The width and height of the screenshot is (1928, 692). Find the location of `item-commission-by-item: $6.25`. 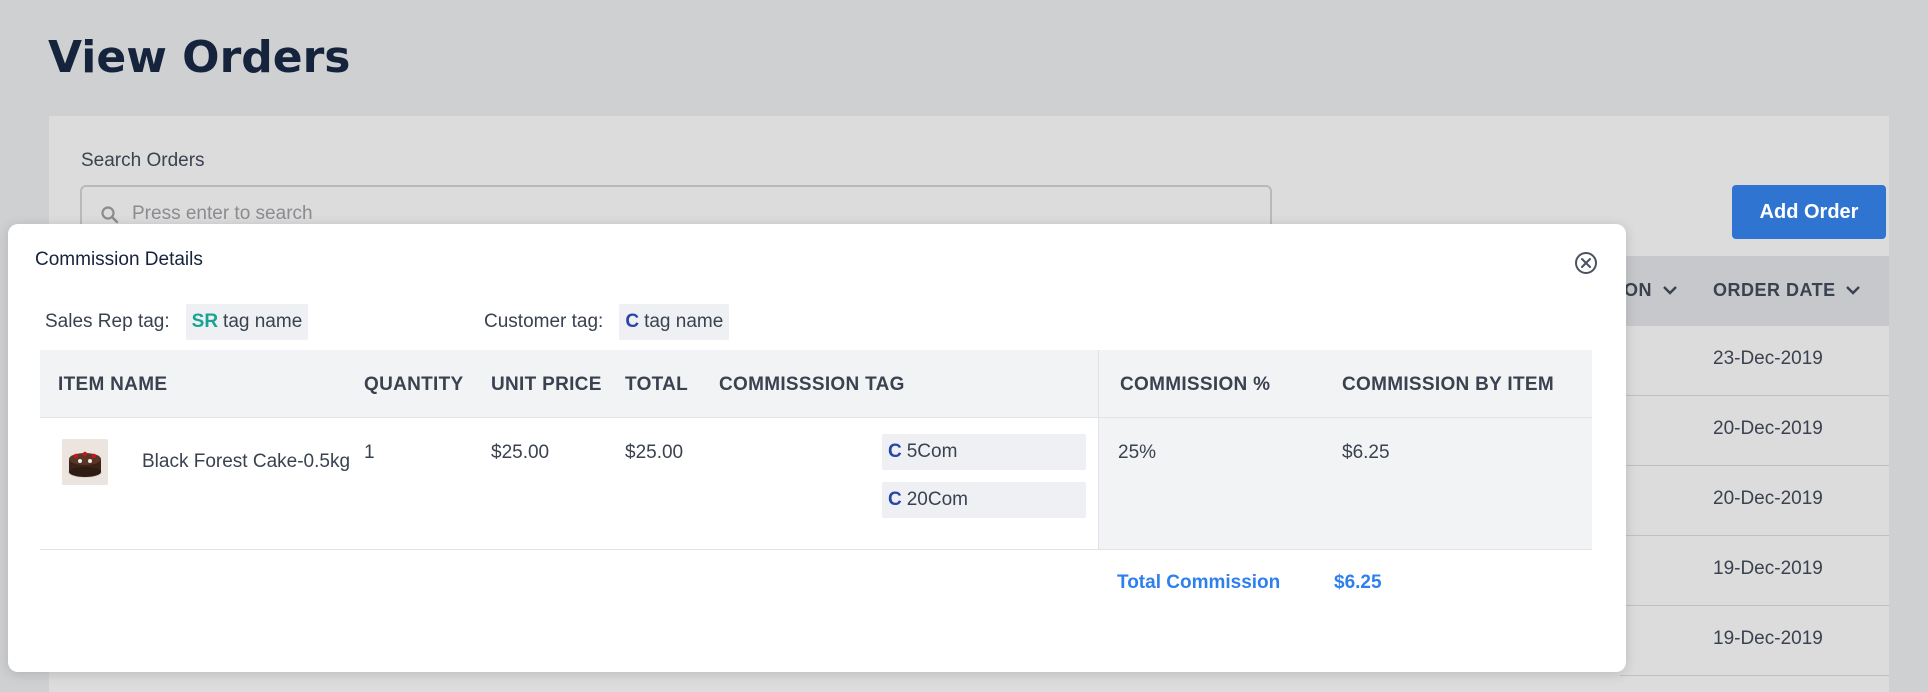

item-commission-by-item: $6.25 is located at coordinates (1366, 452).